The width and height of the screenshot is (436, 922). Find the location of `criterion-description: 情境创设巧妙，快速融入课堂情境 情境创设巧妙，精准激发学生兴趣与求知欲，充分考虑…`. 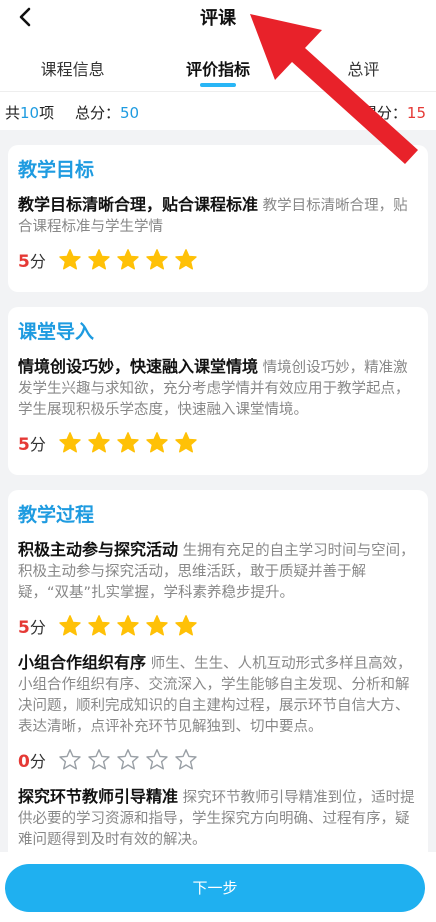

criterion-description: 情境创设巧妙，快速融入课堂情境 情境创设巧妙，精准激发学生兴趣与求知欲，充分考虑… is located at coordinates (217, 388).